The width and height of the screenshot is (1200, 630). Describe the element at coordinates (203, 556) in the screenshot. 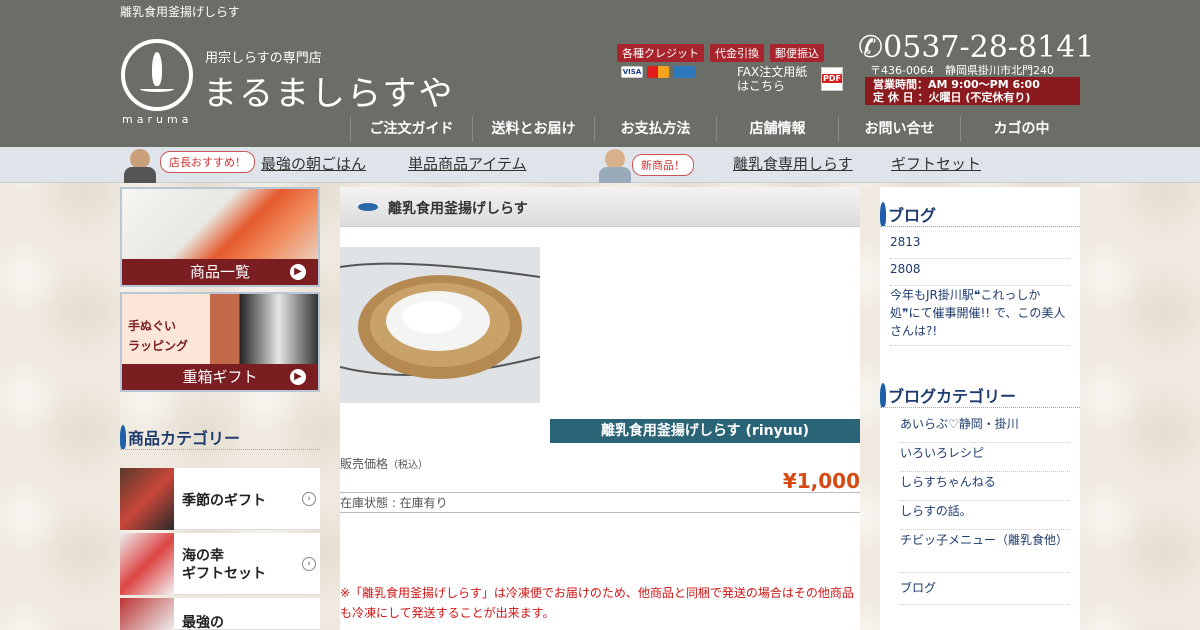

I see `category-label-line1: 海の幸` at that location.